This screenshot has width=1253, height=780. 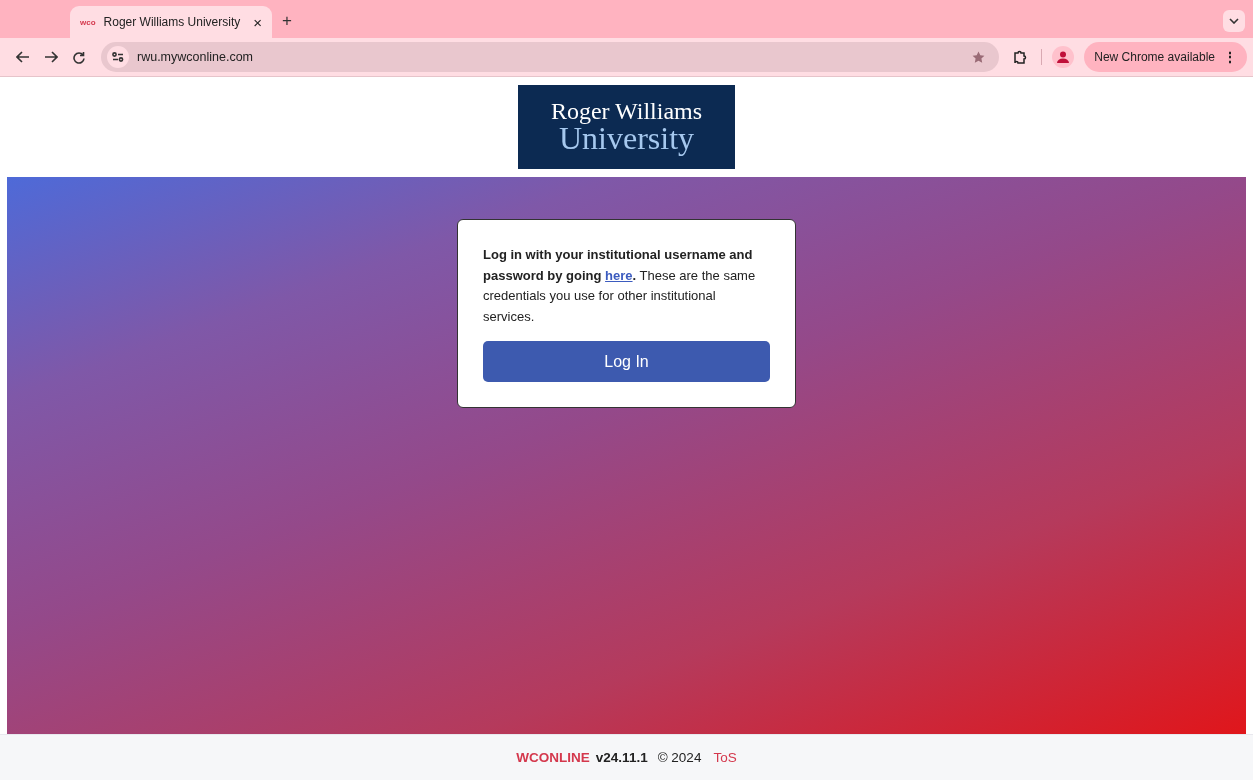 What do you see at coordinates (679, 757) in the screenshot?
I see `copyright-text: © 2024` at bounding box center [679, 757].